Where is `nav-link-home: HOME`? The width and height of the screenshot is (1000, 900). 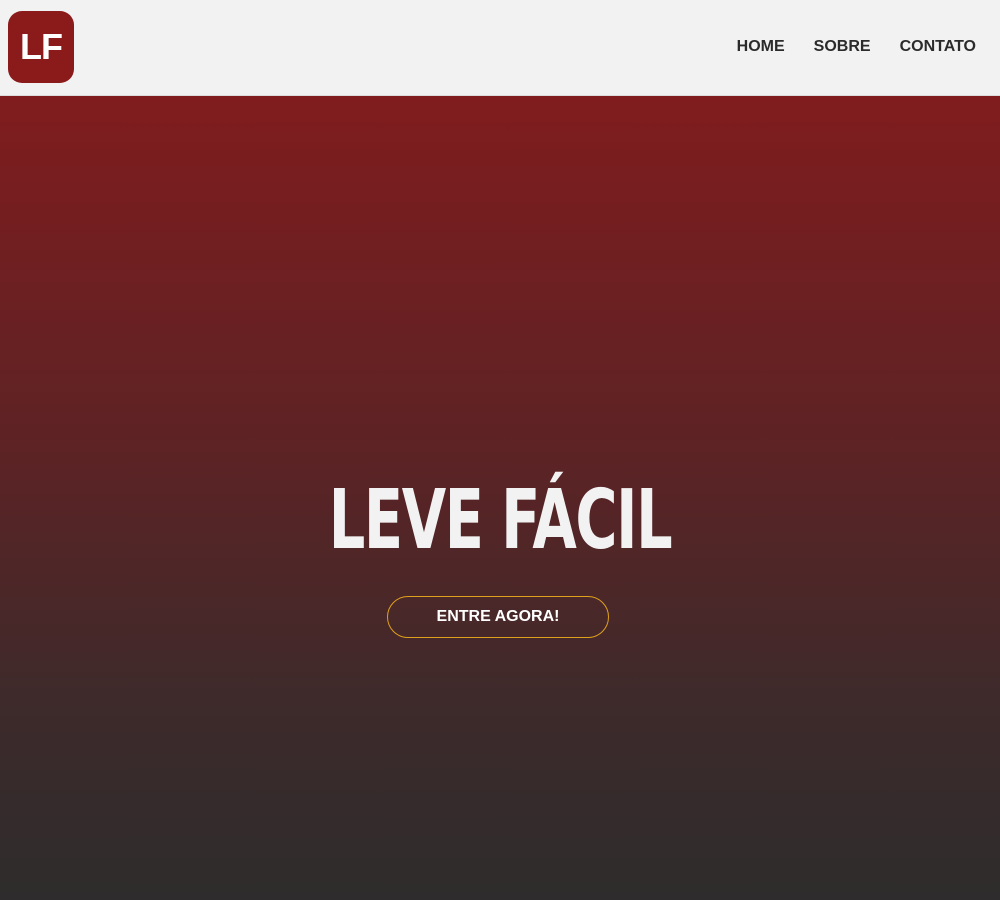 nav-link-home: HOME is located at coordinates (761, 47).